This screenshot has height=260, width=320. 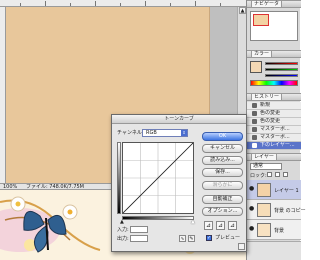 I want to click on curve-graph, so click(x=158, y=178).